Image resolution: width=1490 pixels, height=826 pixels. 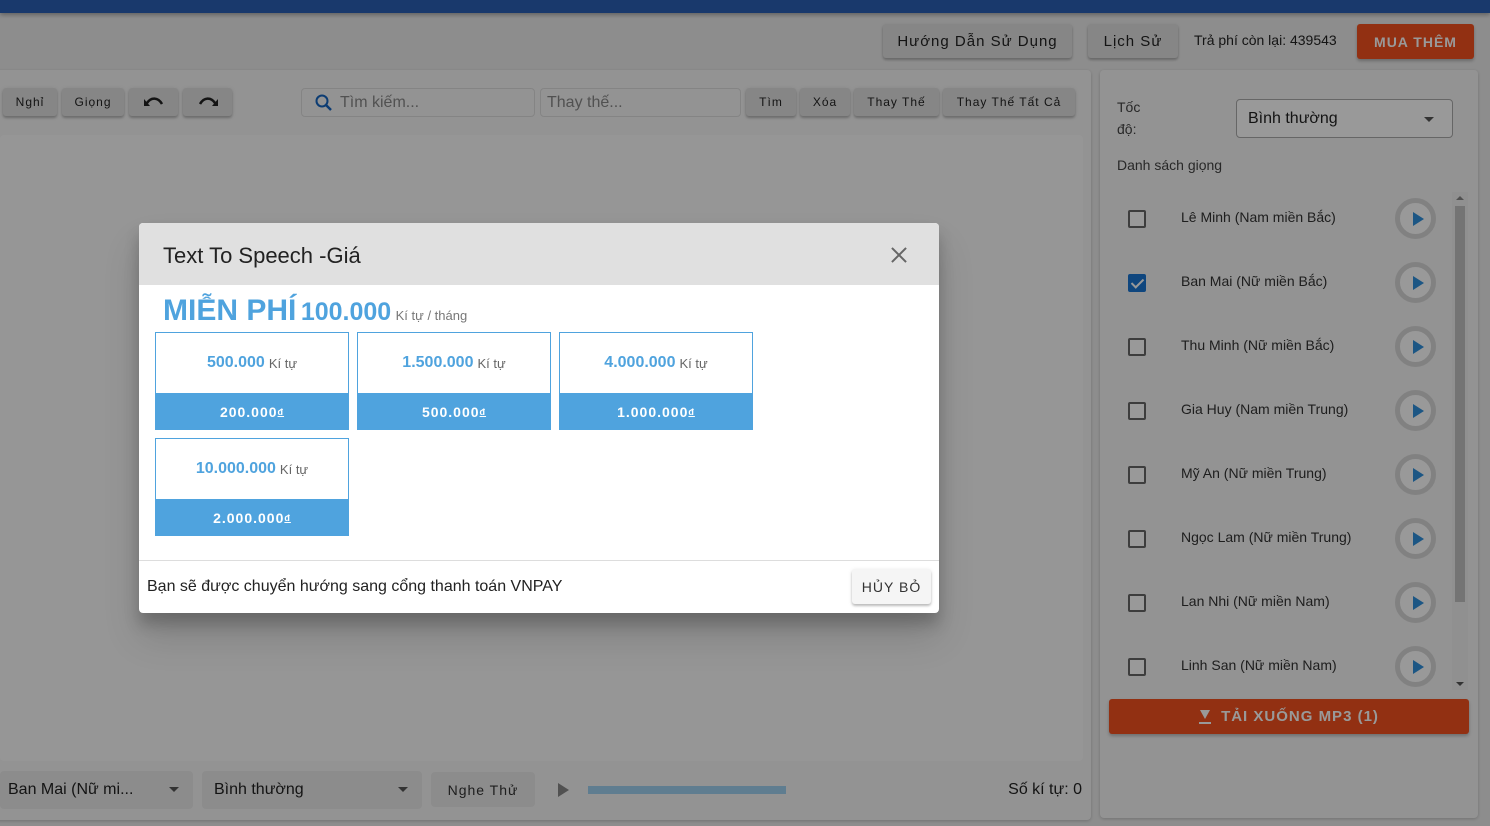 What do you see at coordinates (899, 255) in the screenshot?
I see `close-icon` at bounding box center [899, 255].